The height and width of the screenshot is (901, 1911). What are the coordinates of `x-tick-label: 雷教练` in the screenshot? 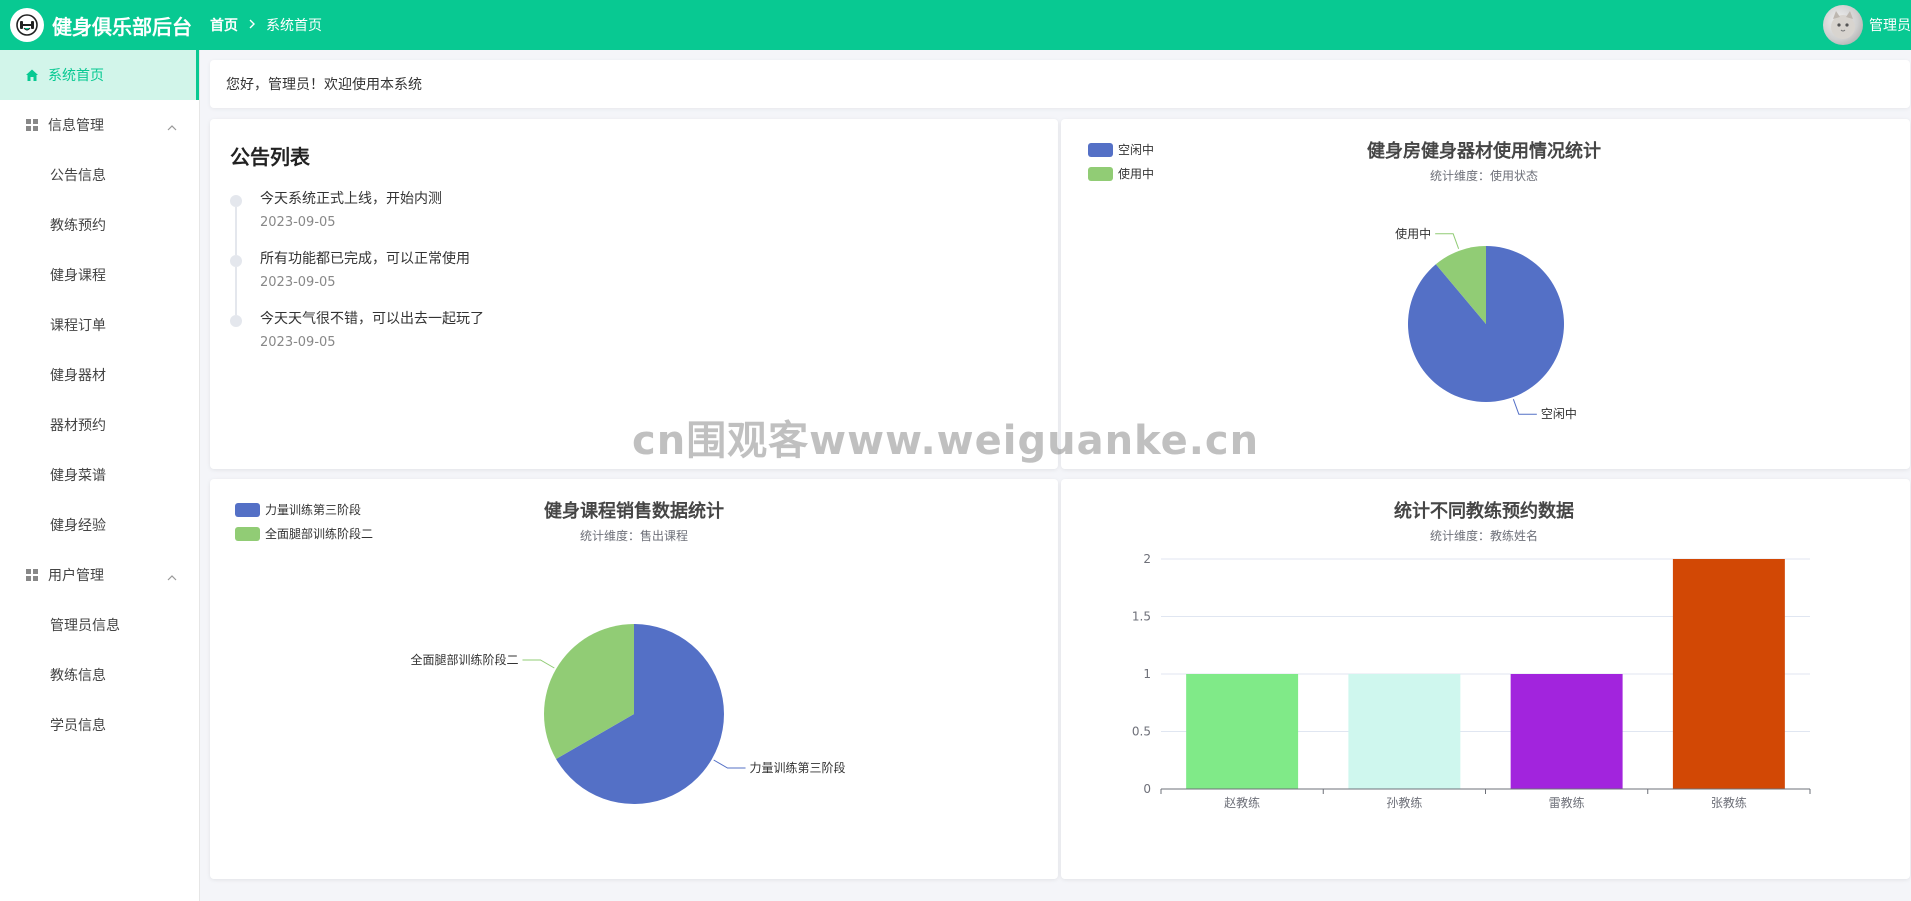 It's located at (1567, 802).